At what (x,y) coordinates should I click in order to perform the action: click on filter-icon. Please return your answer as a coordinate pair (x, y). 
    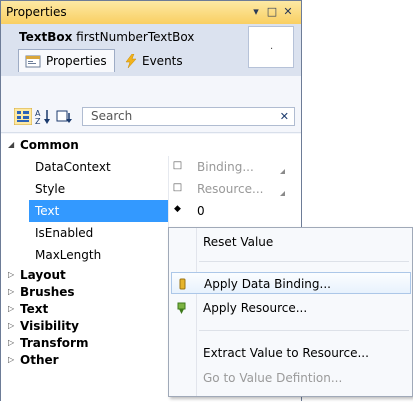
    Looking at the image, I should click on (64, 116).